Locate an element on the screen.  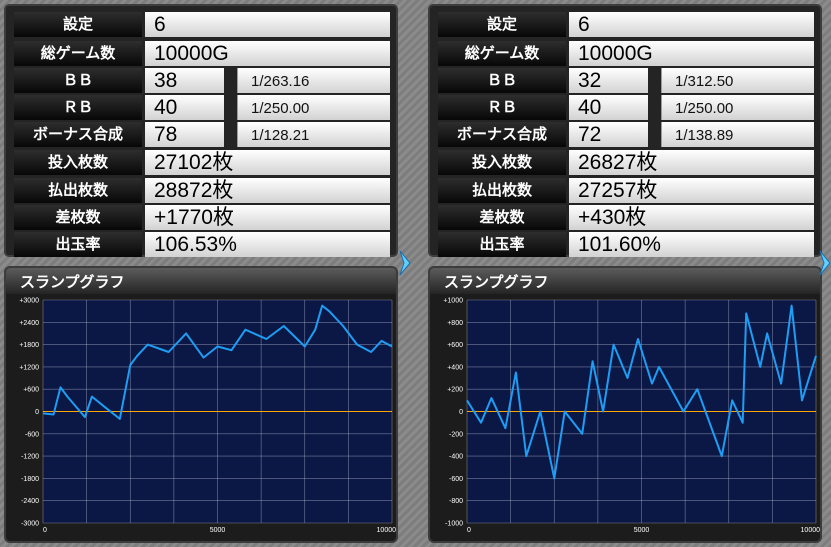
y-tick-label: -800 is located at coordinates (456, 501).